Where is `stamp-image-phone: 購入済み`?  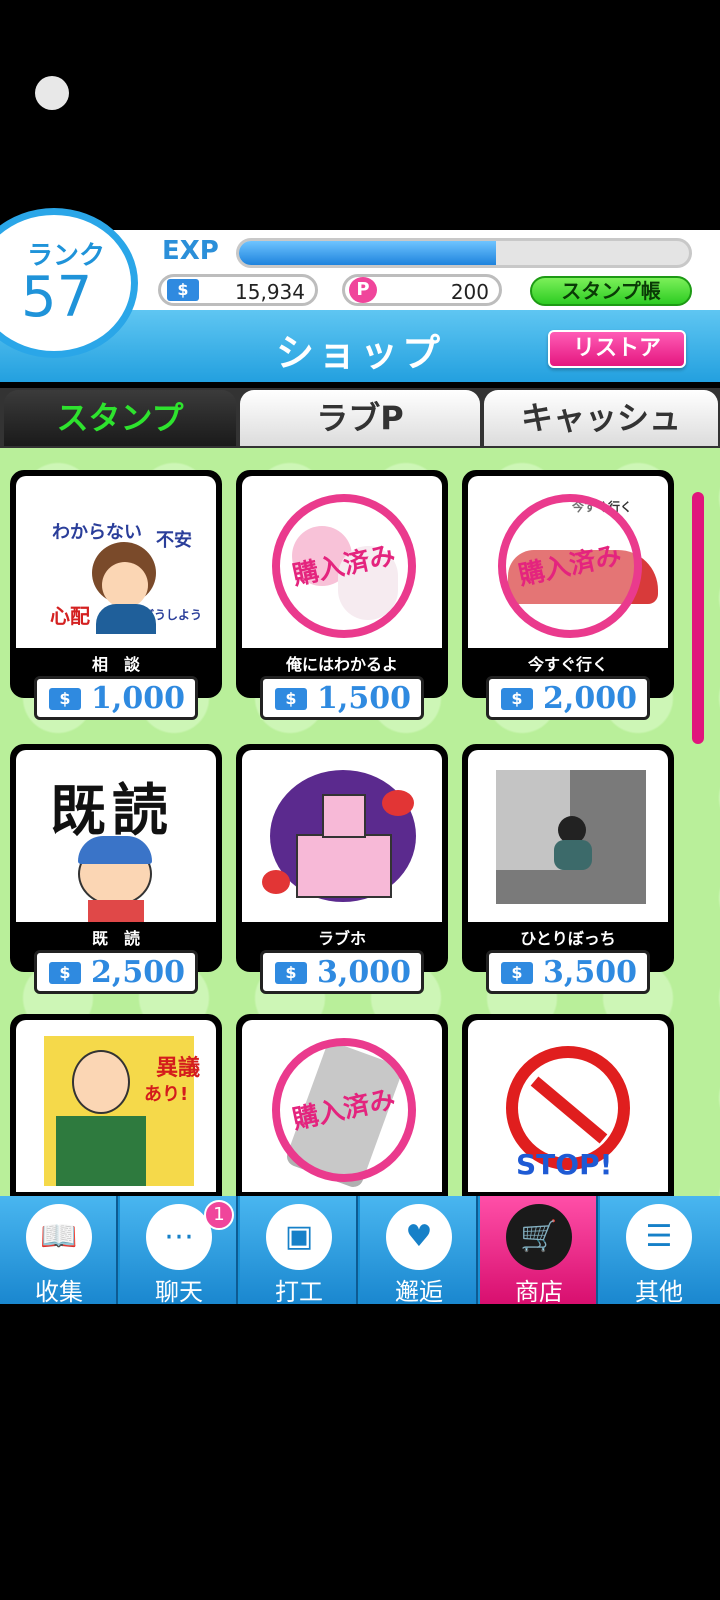 stamp-image-phone: 購入済み is located at coordinates (342, 1106).